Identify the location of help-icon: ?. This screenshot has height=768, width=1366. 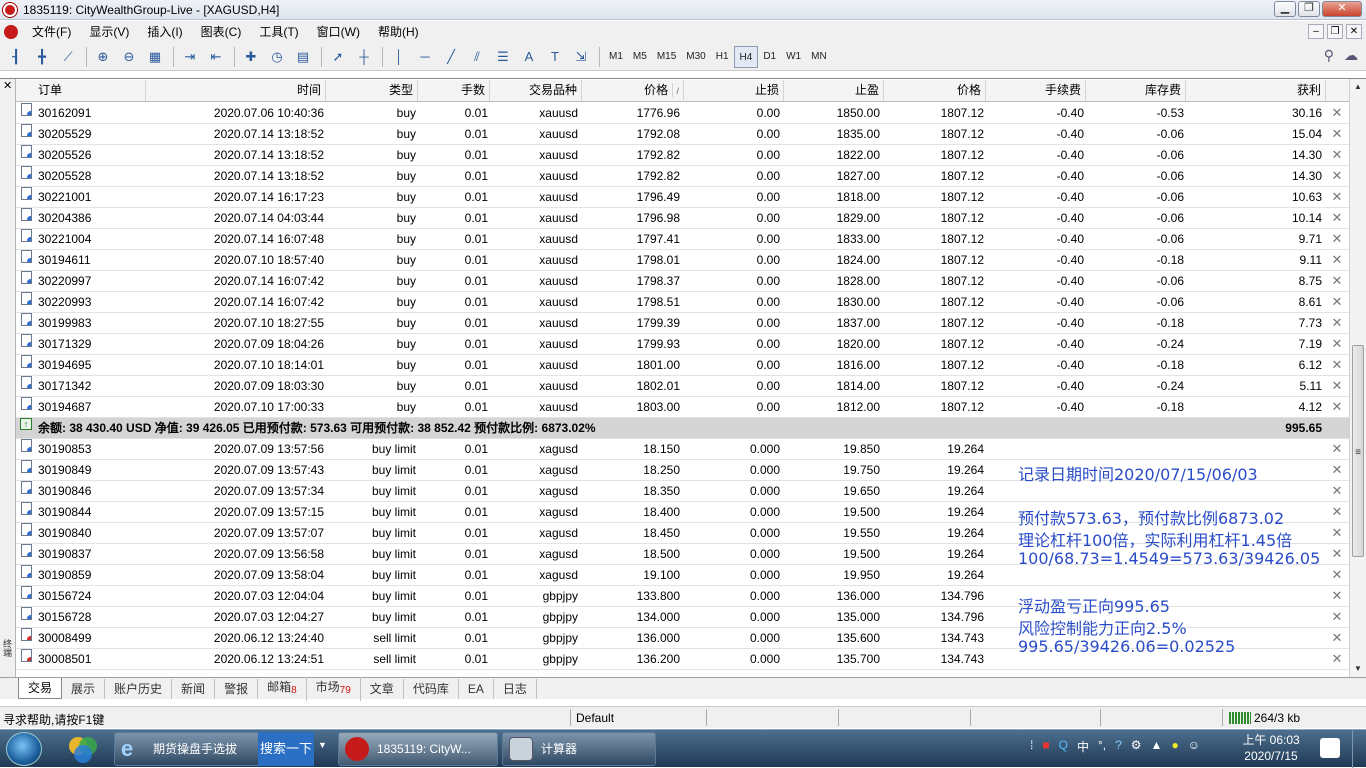
(1118, 746).